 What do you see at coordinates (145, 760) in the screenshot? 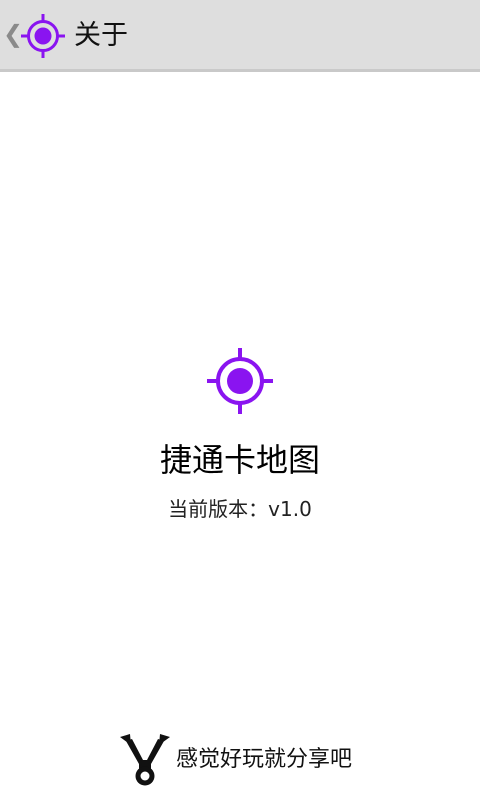
I see `slingshot-icon` at bounding box center [145, 760].